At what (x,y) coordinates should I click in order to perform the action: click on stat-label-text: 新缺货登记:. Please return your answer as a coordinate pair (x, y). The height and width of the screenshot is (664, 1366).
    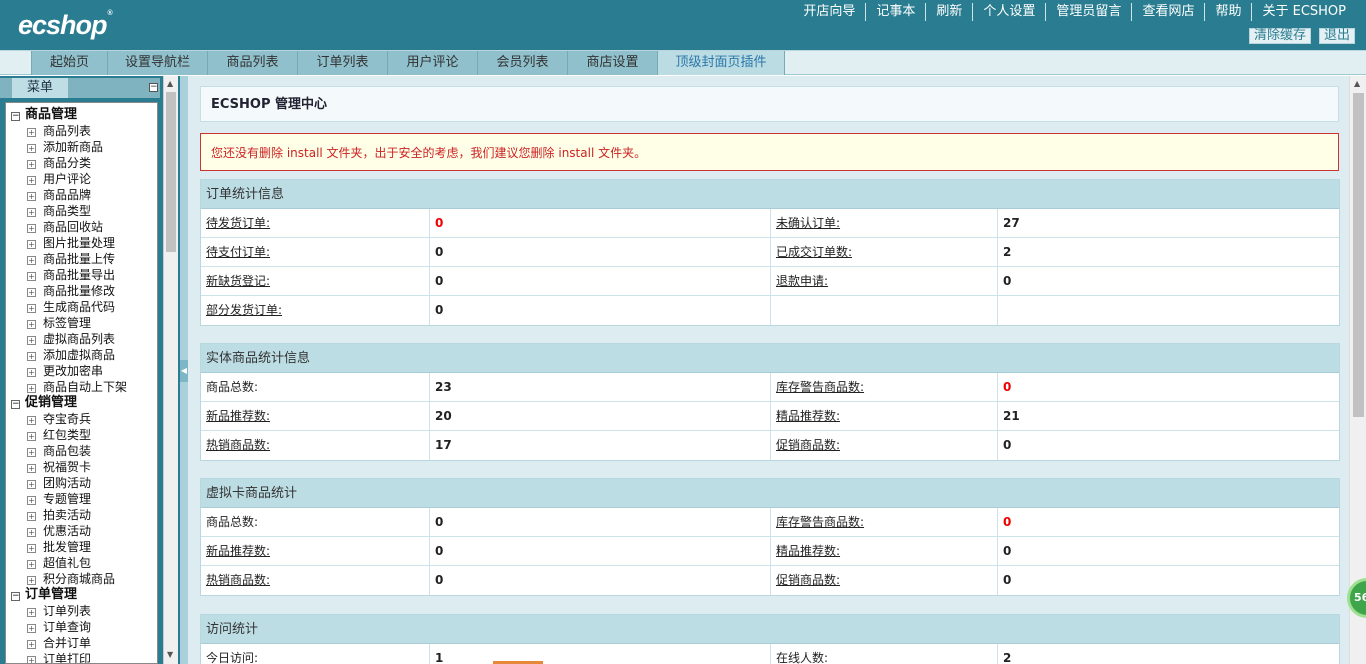
    Looking at the image, I should click on (238, 281).